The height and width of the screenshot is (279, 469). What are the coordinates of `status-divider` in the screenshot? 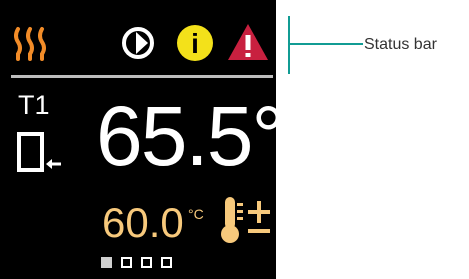 It's located at (142, 76).